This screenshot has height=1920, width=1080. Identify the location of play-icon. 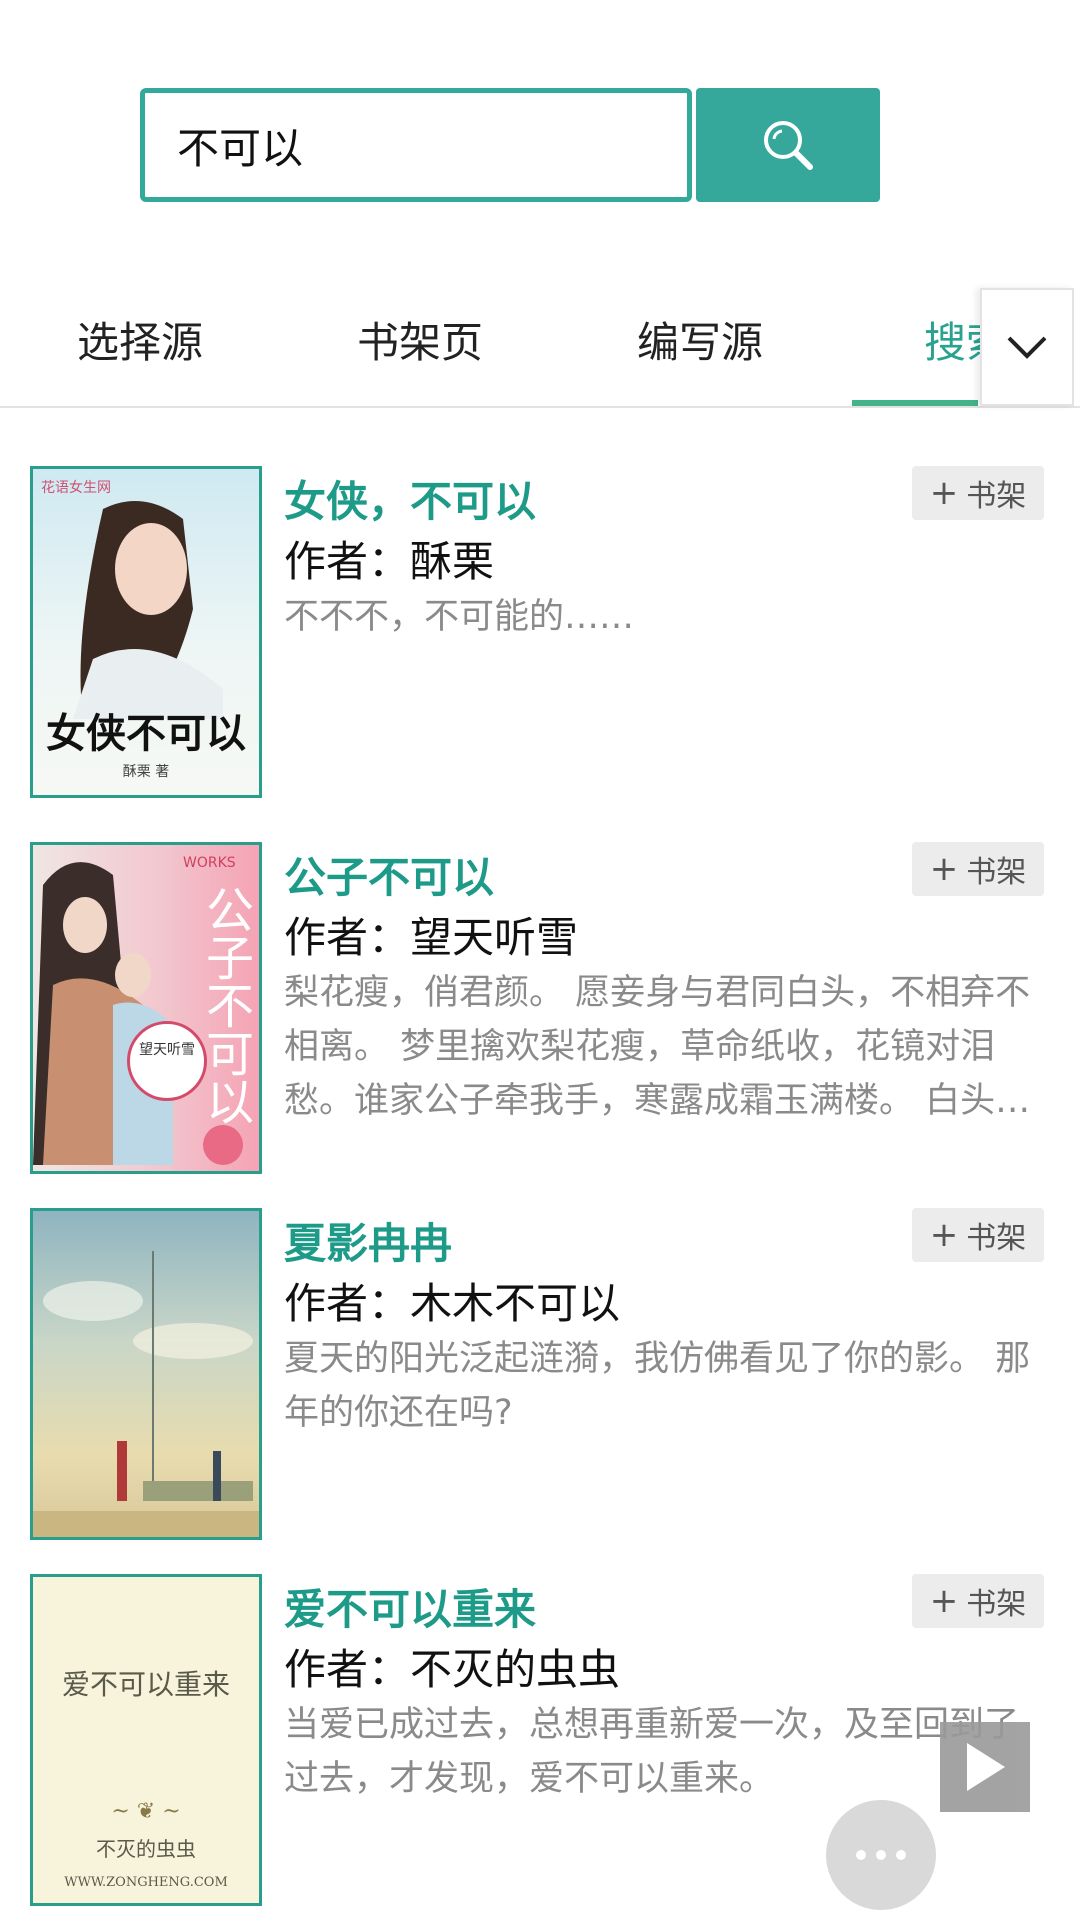
(986, 1767).